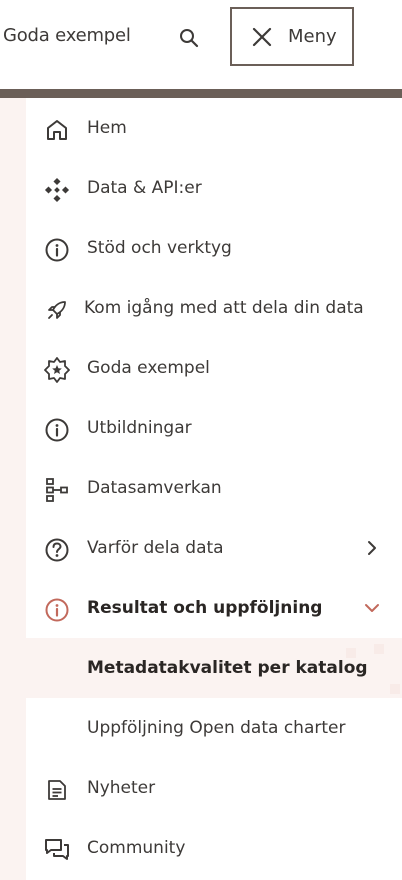 This screenshot has height=880, width=402. I want to click on nav-item-kom-igang: Kom igång med att dela din data, so click(214, 308).